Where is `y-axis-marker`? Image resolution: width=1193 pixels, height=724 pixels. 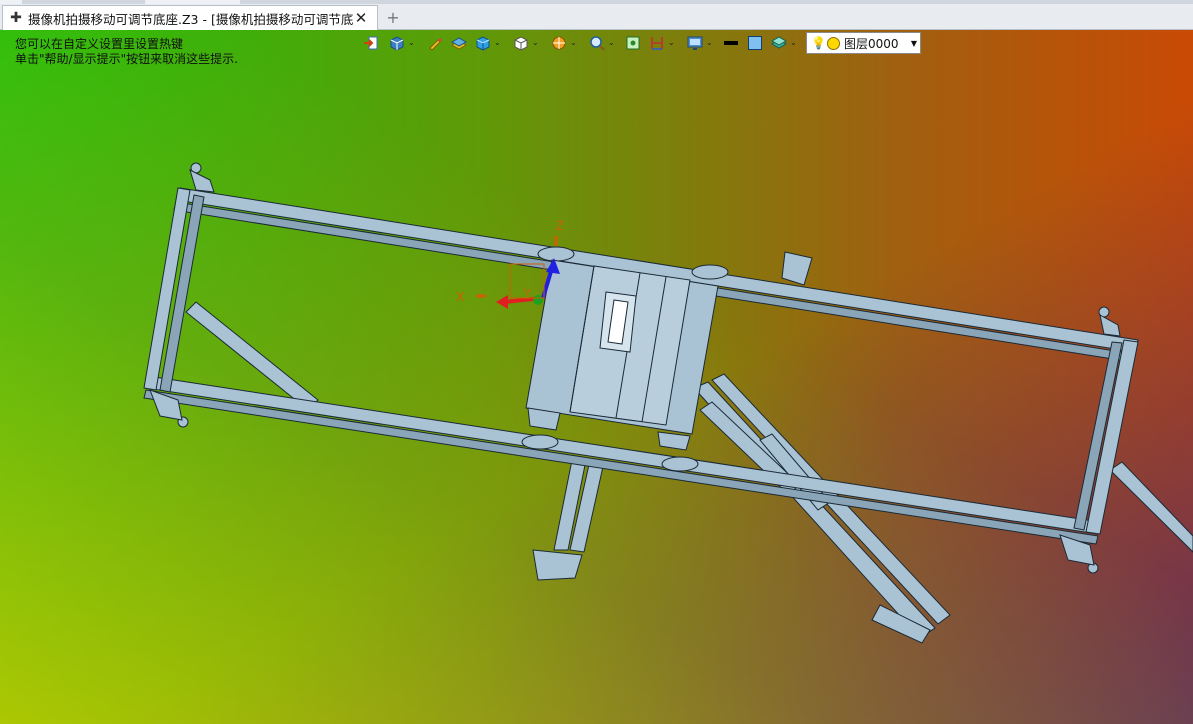 y-axis-marker is located at coordinates (538, 300).